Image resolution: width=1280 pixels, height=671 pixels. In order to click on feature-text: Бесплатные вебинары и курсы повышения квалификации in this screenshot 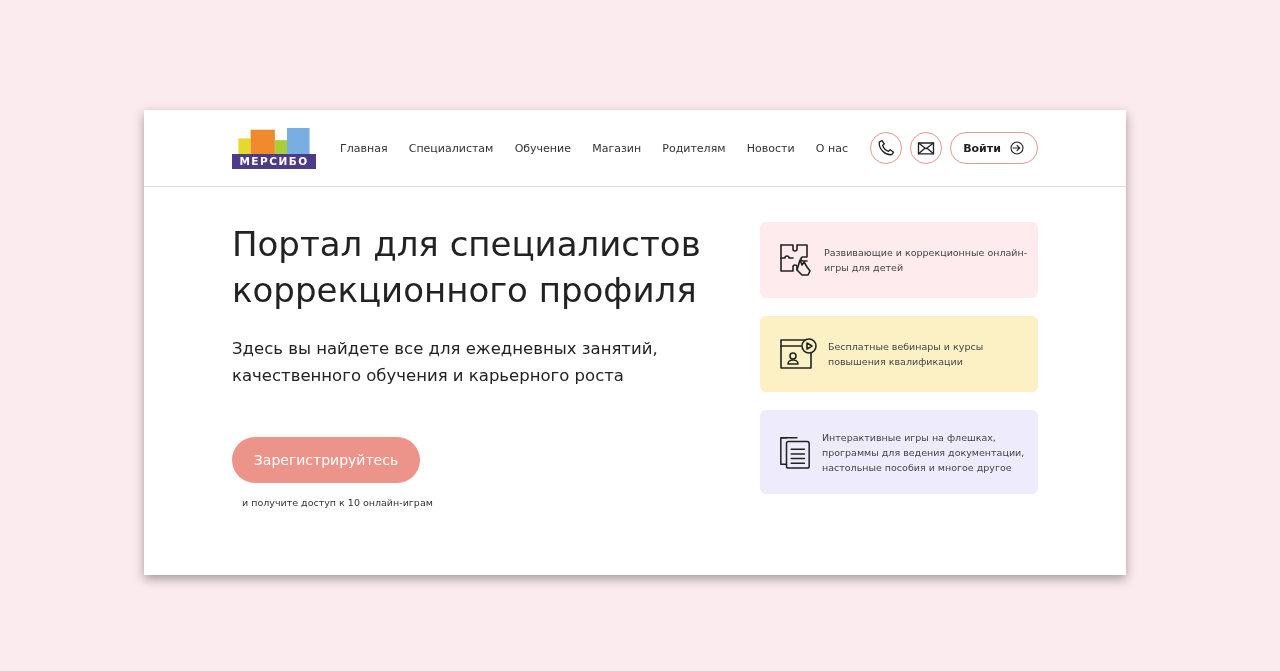, I will do `click(906, 354)`.